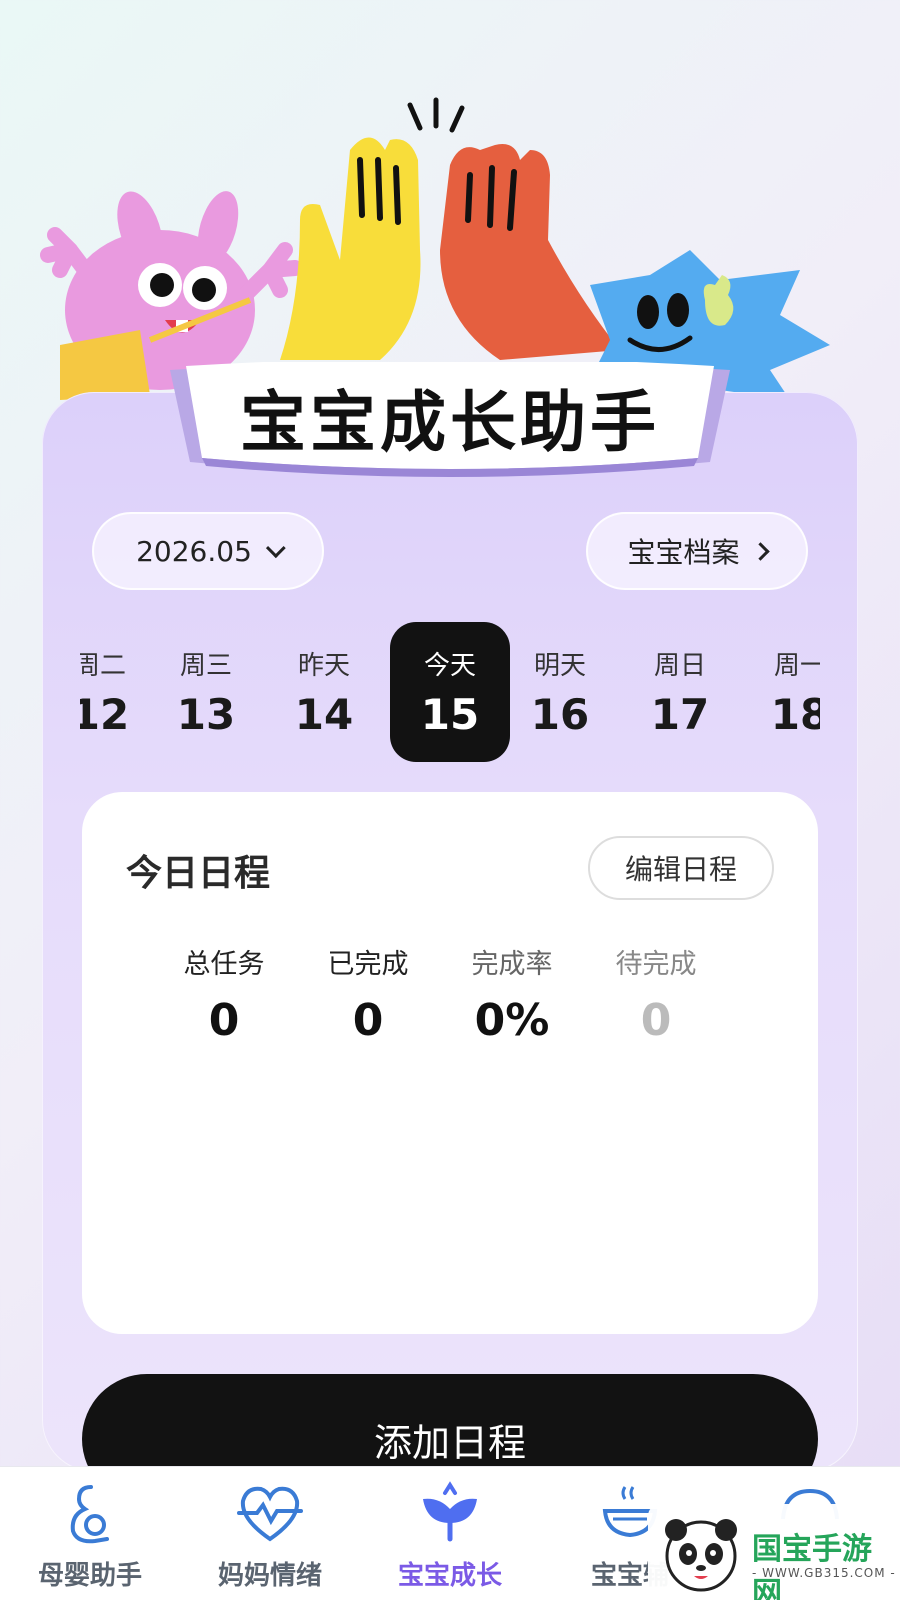 This screenshot has height=1600, width=900. What do you see at coordinates (450, 1511) in the screenshot?
I see `sprout-icon` at bounding box center [450, 1511].